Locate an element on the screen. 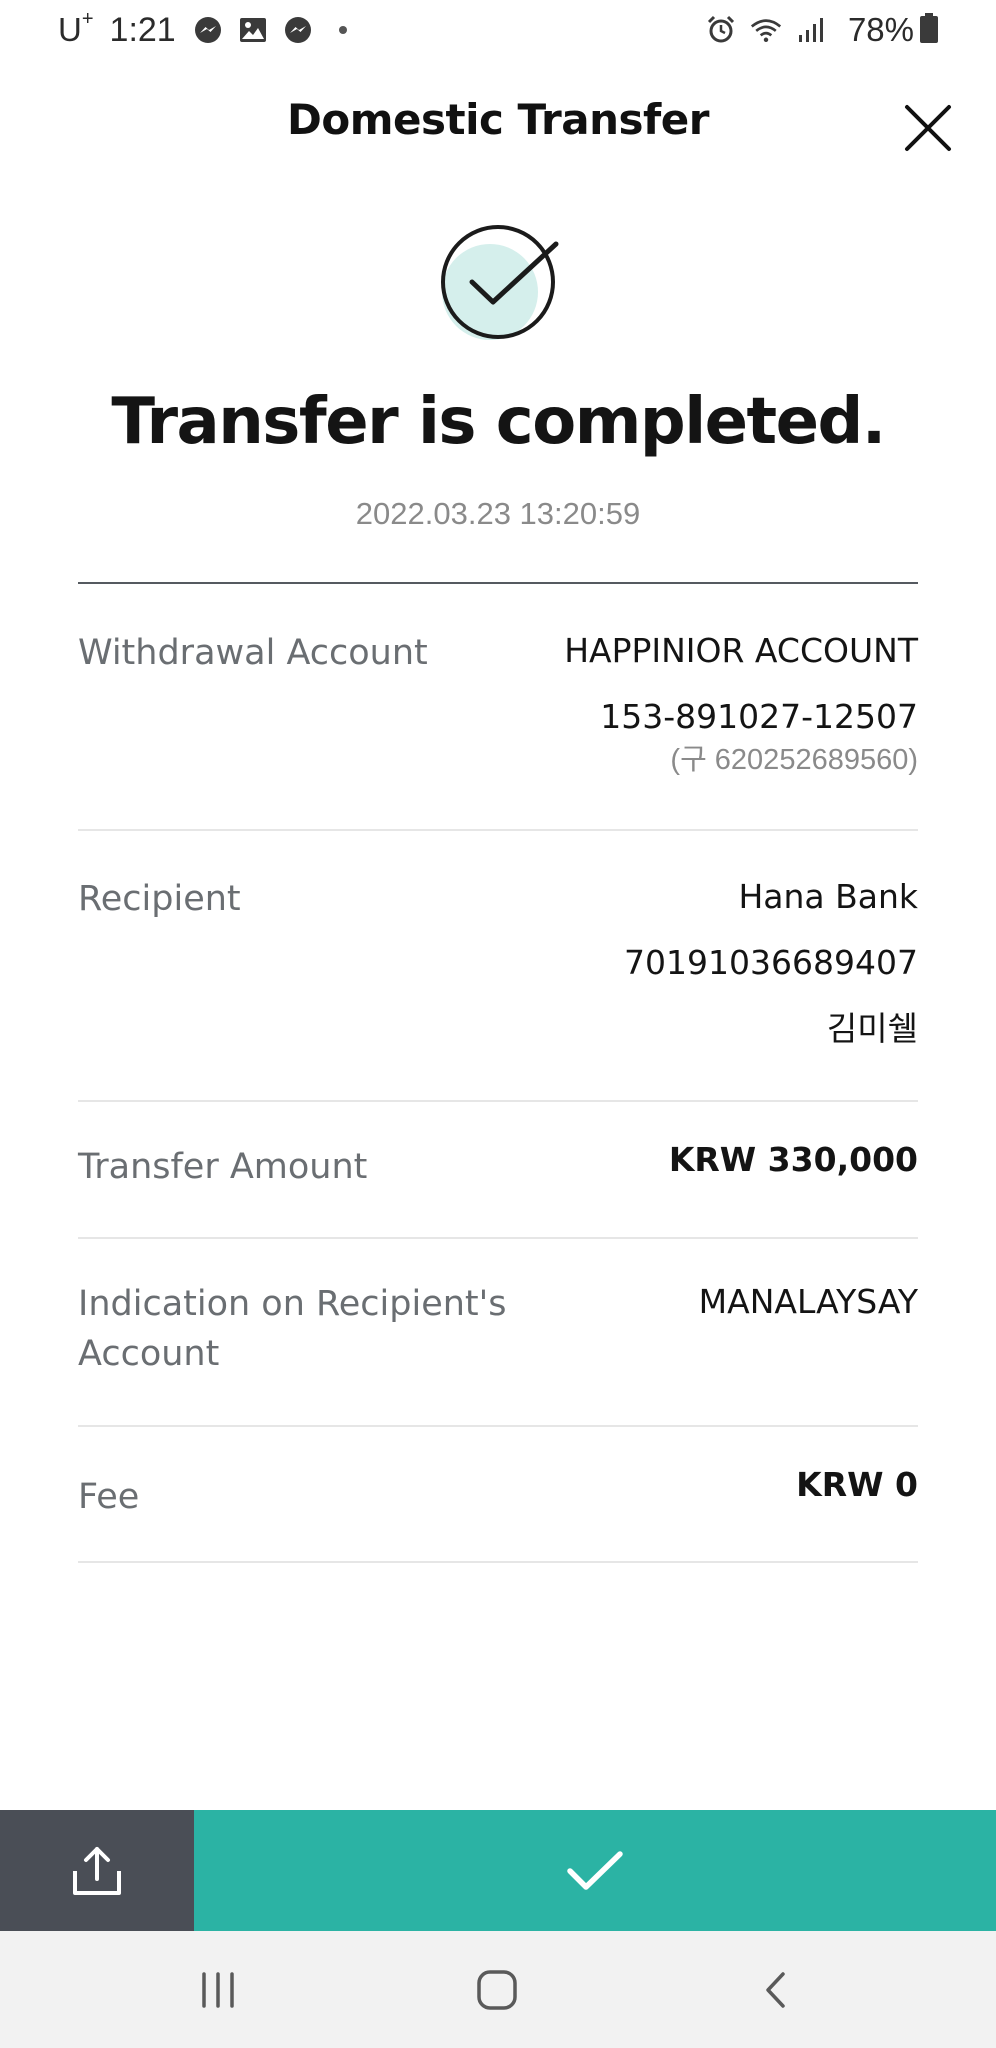 The width and height of the screenshot is (996, 2048). gallery-icon is located at coordinates (253, 30).